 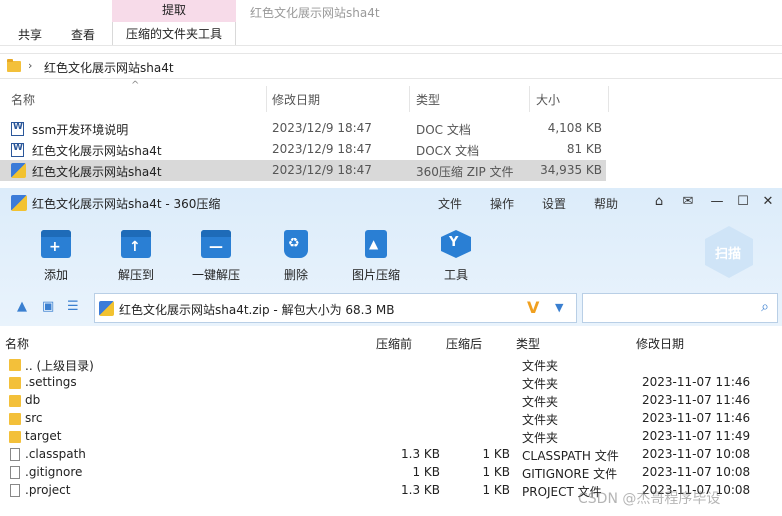 I want to click on tab-share: 共享, so click(x=30, y=34).